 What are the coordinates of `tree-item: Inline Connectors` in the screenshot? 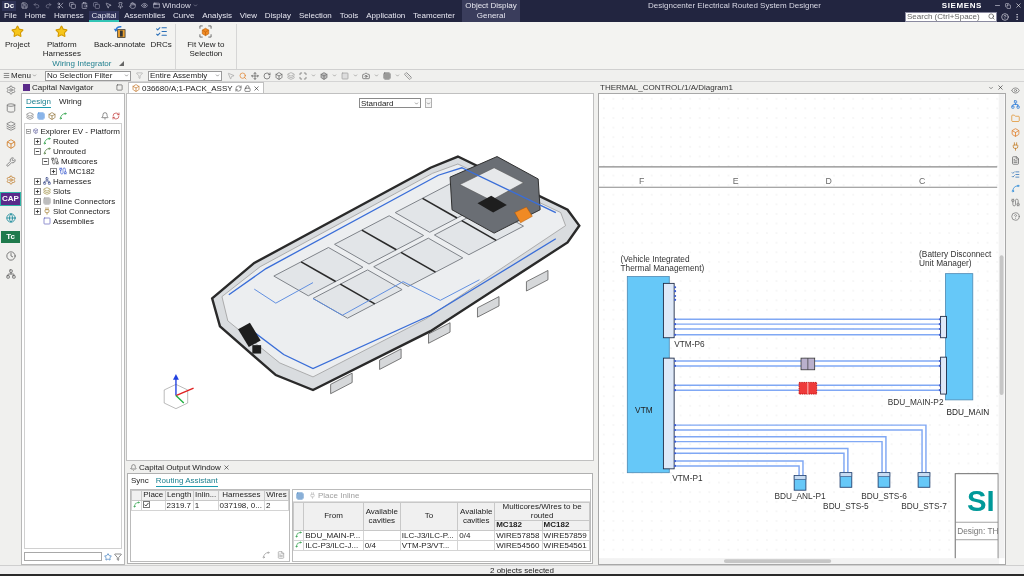 It's located at (84, 201).